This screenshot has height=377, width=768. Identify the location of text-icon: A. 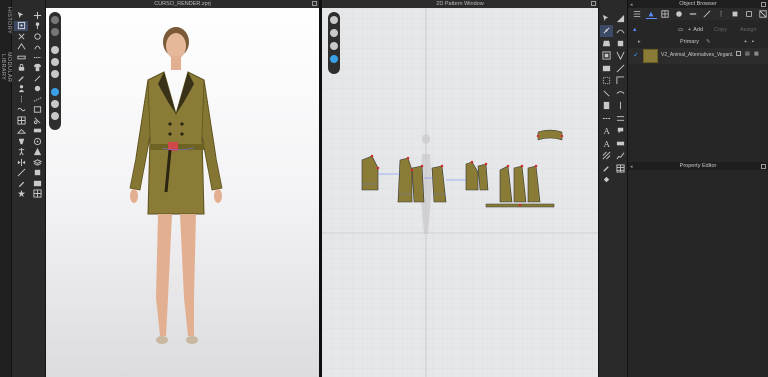
(606, 131).